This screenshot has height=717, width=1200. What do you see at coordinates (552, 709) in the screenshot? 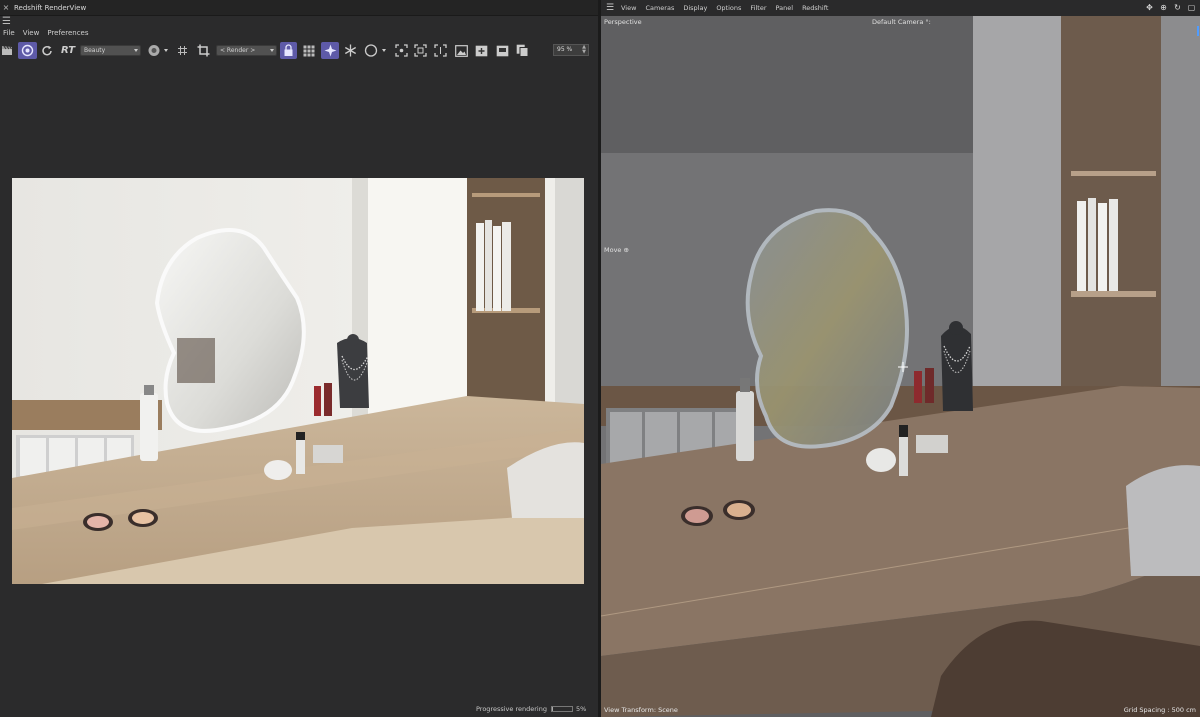
I see `progress-fill` at bounding box center [552, 709].